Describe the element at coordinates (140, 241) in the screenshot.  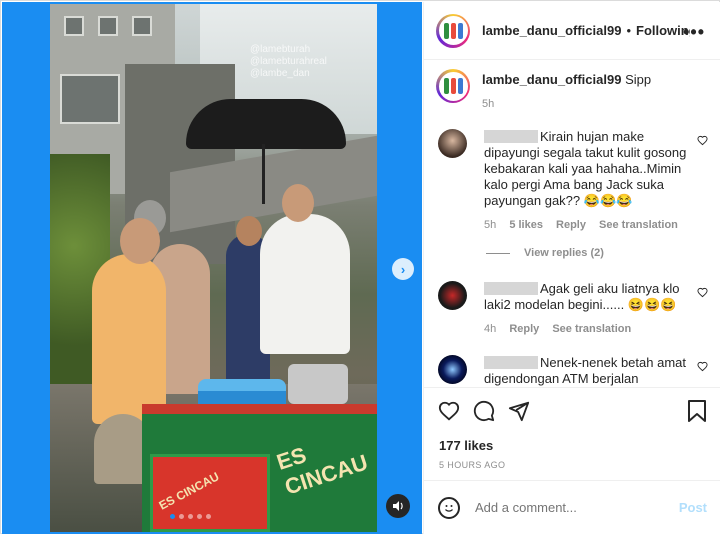
I see `person-shirt-pattern-head` at that location.